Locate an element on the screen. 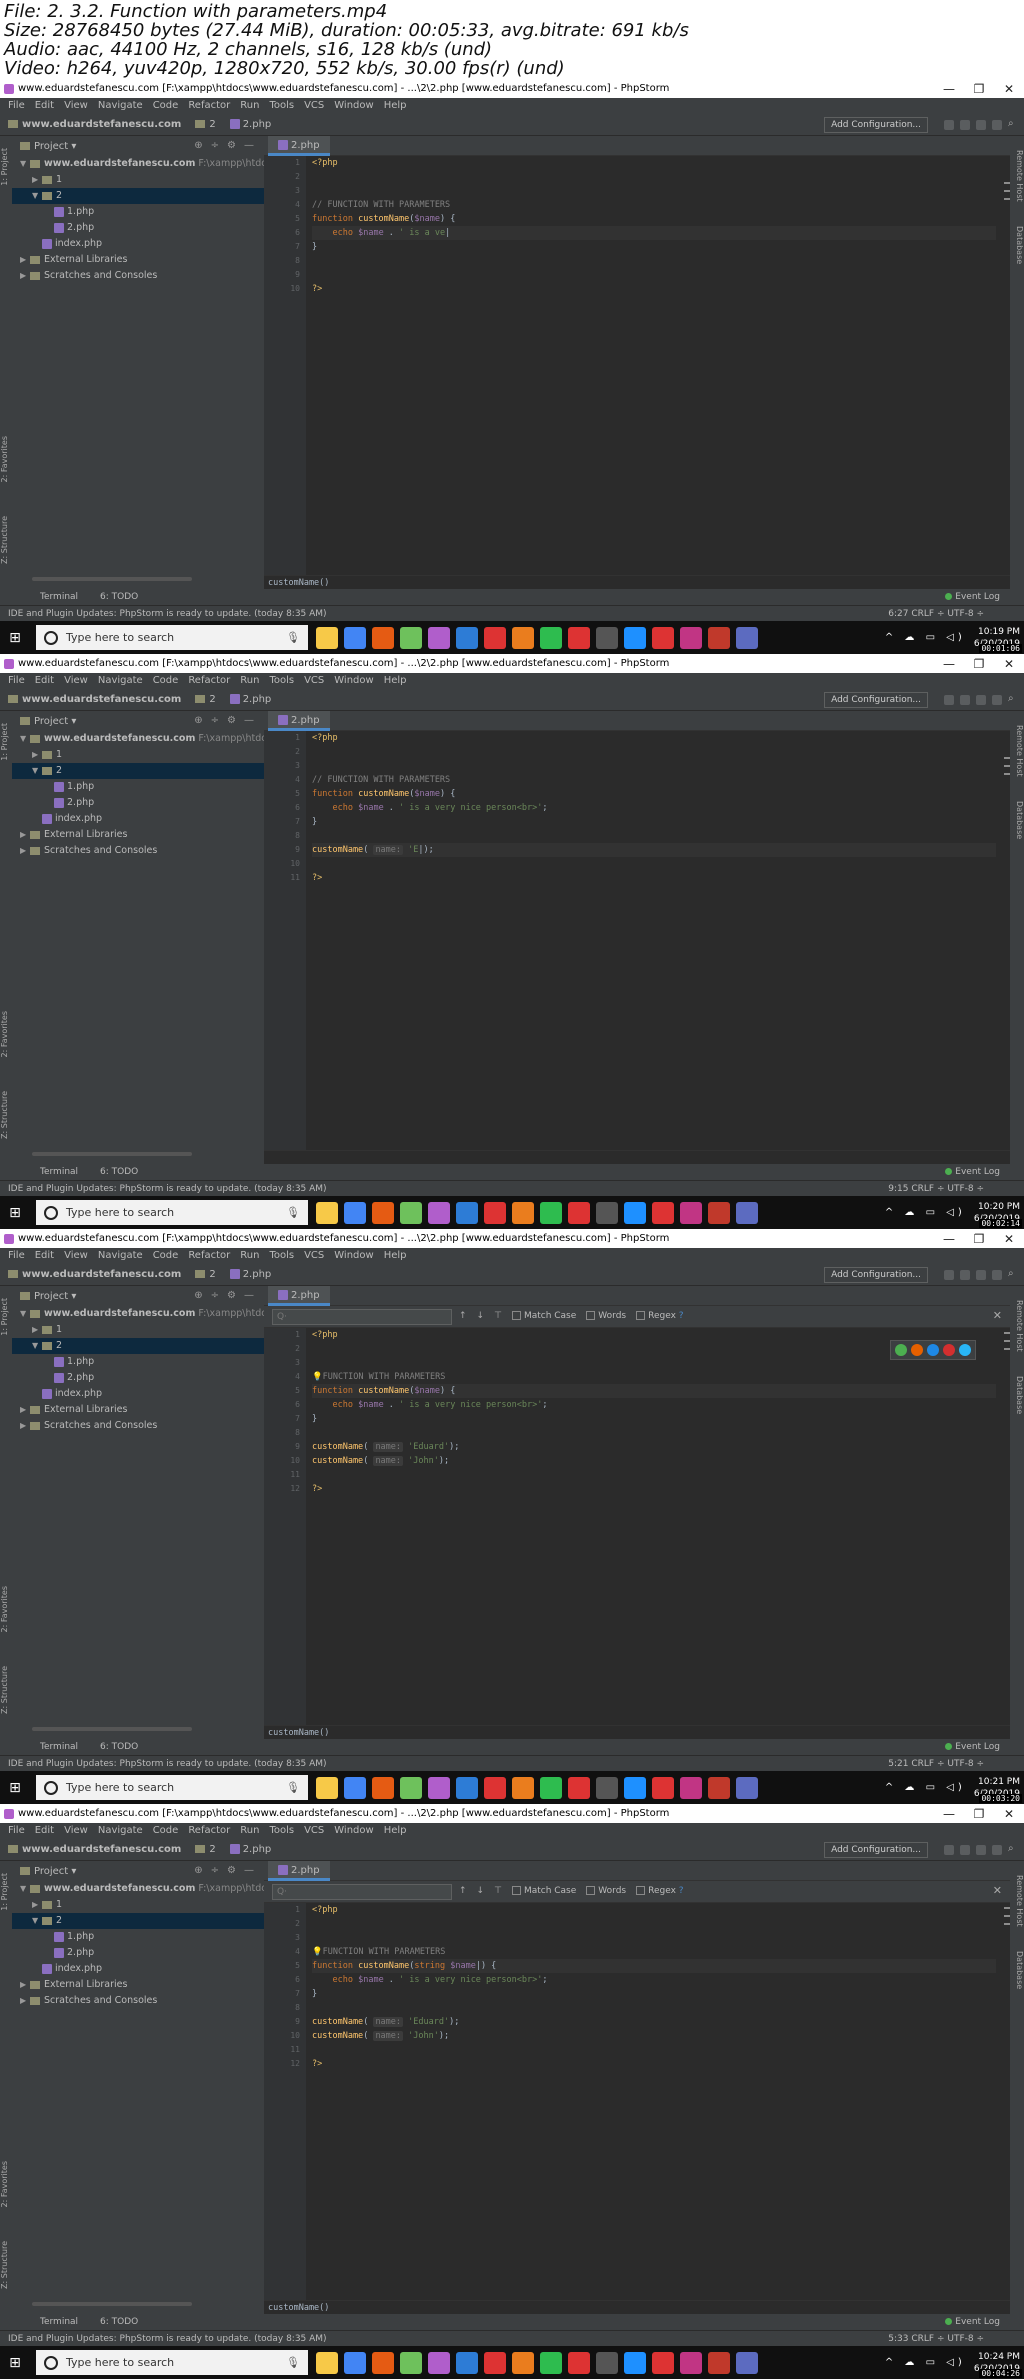 This screenshot has width=1024, height=2380. safari-icon is located at coordinates (933, 1350).